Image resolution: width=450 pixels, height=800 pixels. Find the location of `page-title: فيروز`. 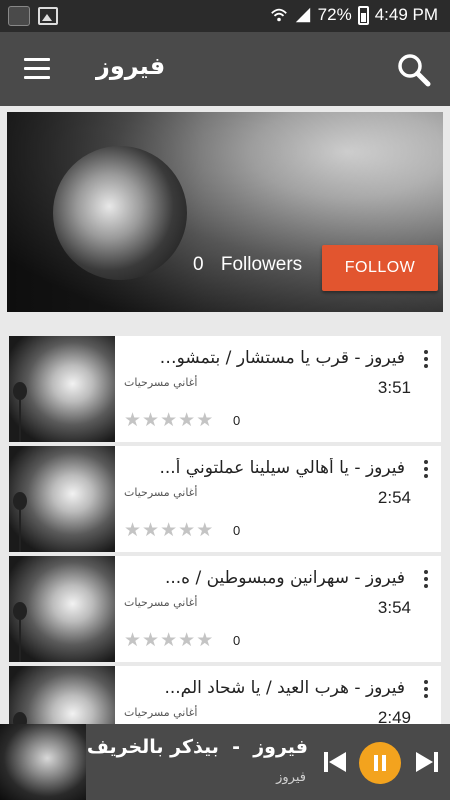

page-title: فيروز is located at coordinates (131, 66).